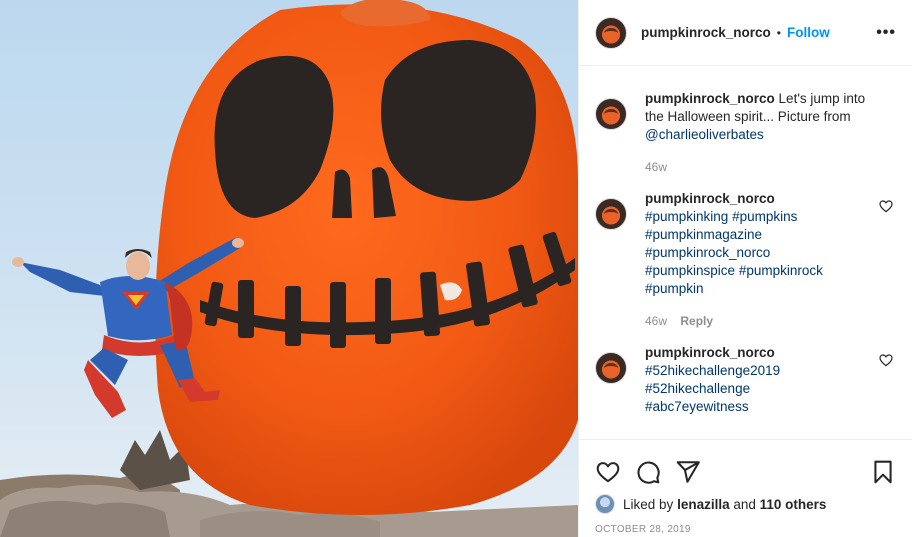 Image resolution: width=912 pixels, height=537 pixels. I want to click on liked-by-summary: Liked by lenazilla and 110 others, so click(745, 504).